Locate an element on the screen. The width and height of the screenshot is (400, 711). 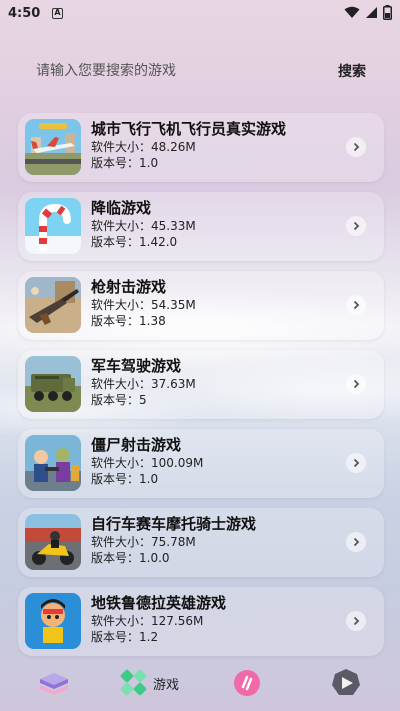
game-title: 军车驾驶游戏 is located at coordinates (136, 366).